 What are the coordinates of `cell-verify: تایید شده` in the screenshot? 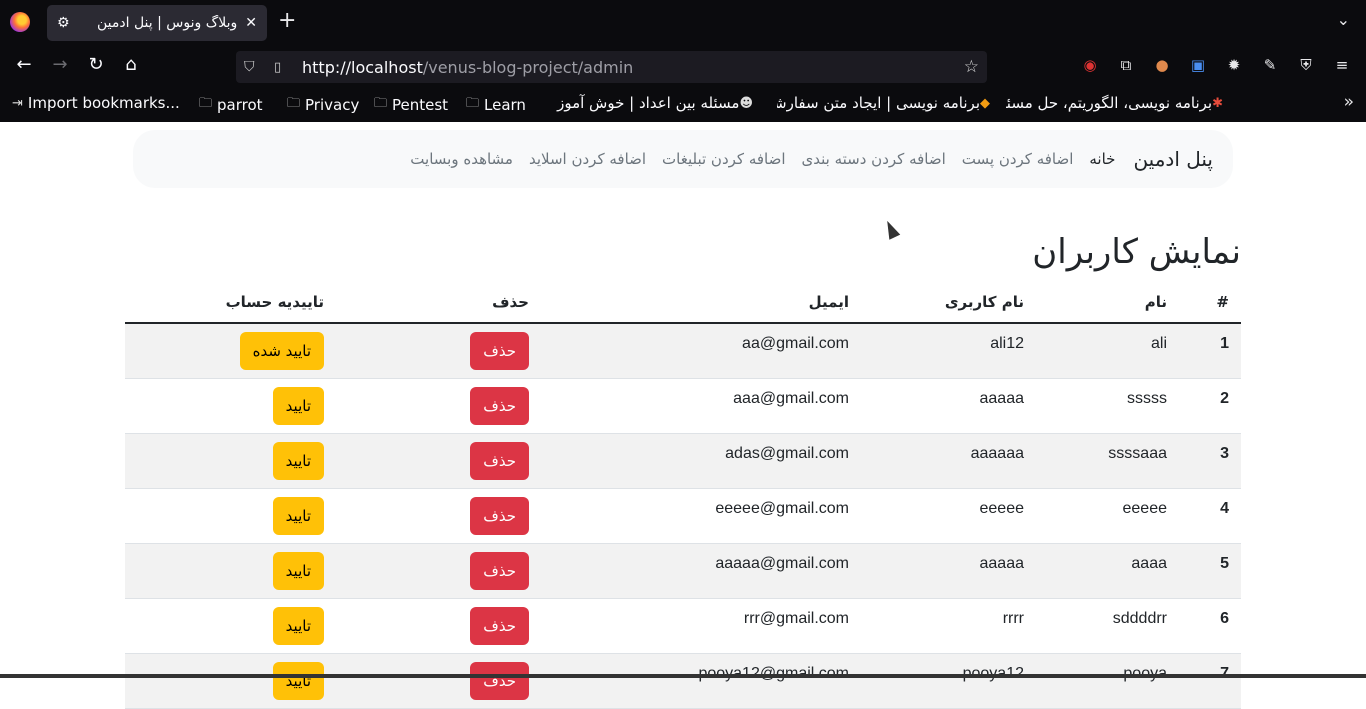 It's located at (224, 351).